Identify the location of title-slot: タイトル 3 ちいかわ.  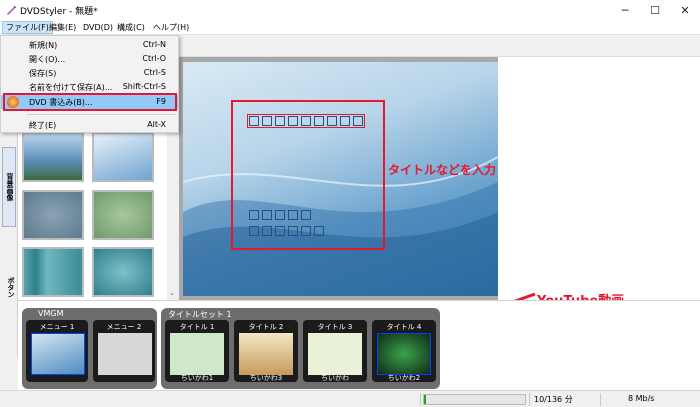
(335, 351).